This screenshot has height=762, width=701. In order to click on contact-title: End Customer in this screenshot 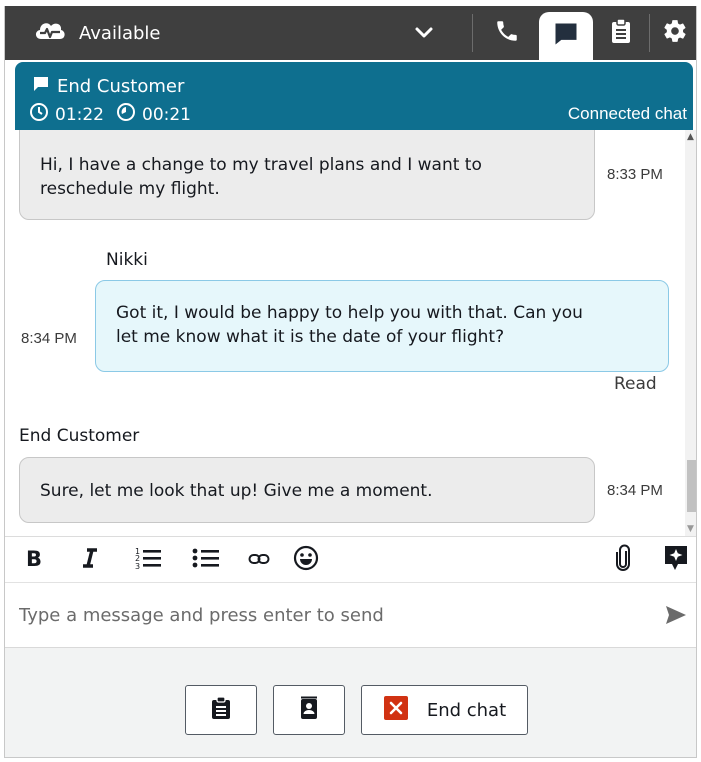, I will do `click(108, 86)`.